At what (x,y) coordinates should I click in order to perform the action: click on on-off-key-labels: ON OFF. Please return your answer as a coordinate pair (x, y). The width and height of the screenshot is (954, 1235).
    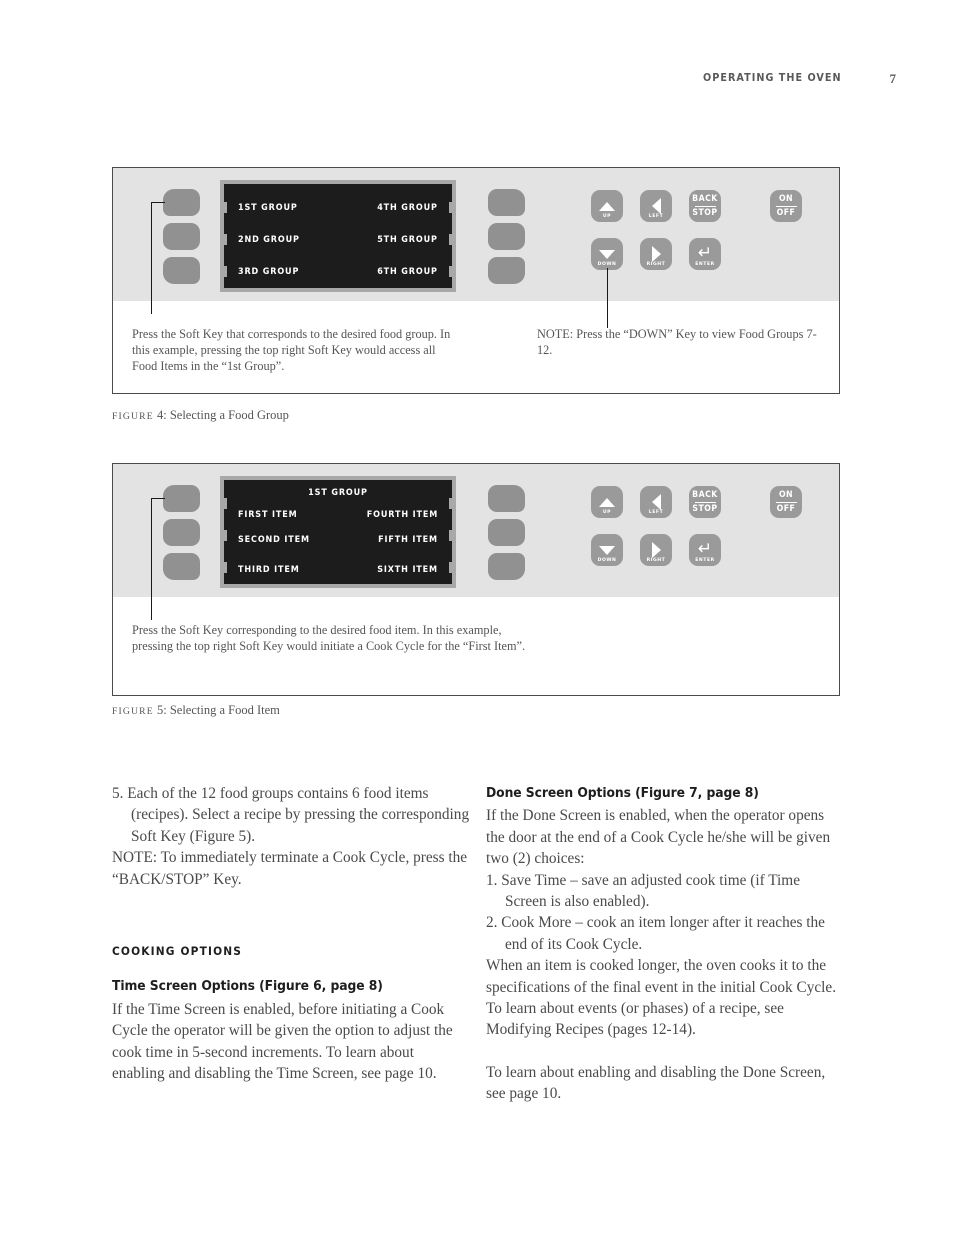
    Looking at the image, I should click on (786, 502).